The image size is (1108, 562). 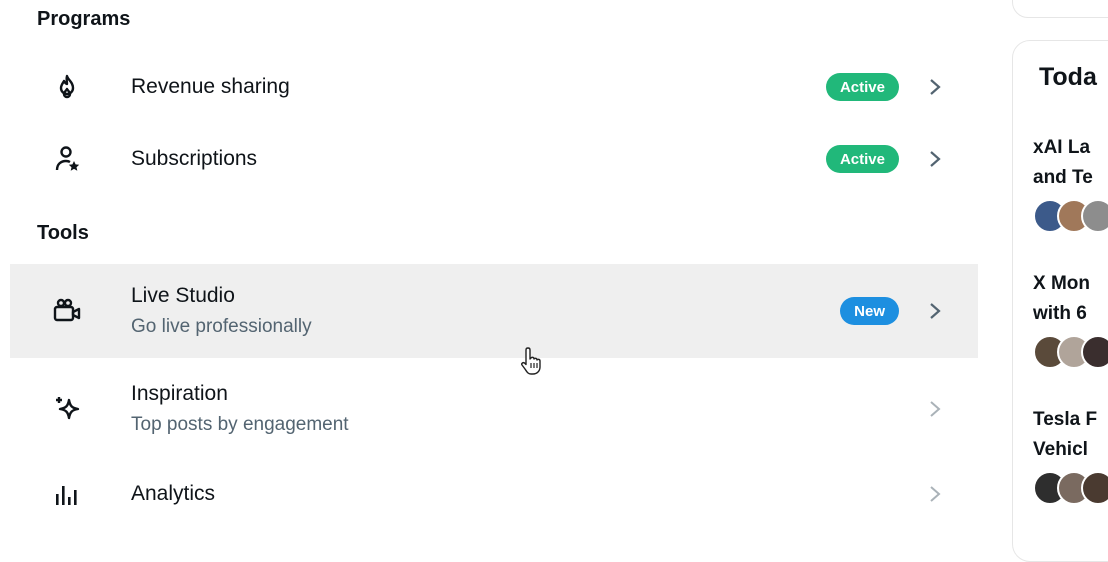 I want to click on search-box-edge, so click(x=1060, y=9).